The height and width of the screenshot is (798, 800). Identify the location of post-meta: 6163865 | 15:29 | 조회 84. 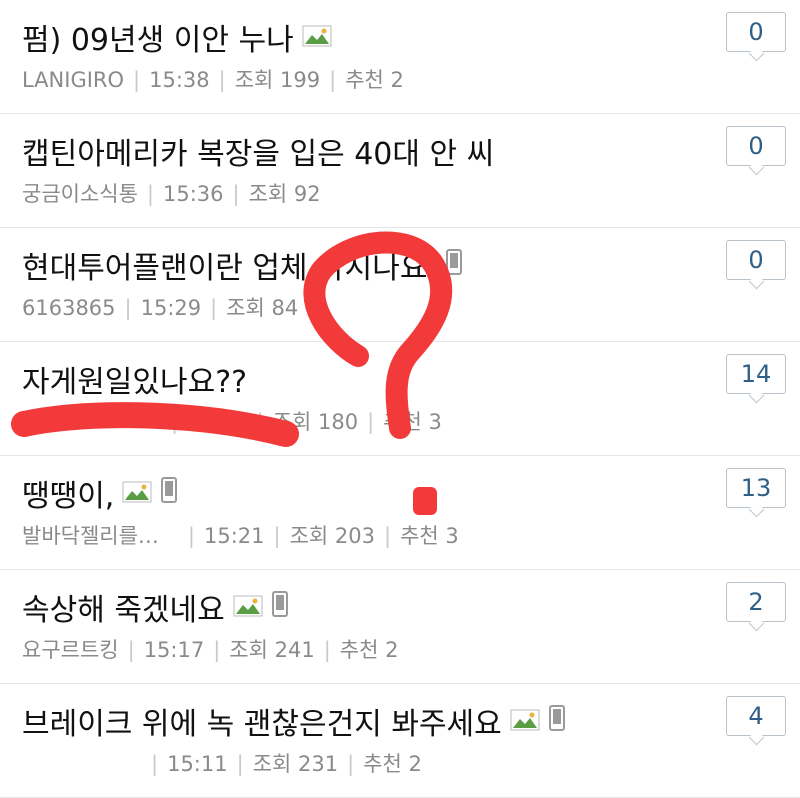
(160, 307).